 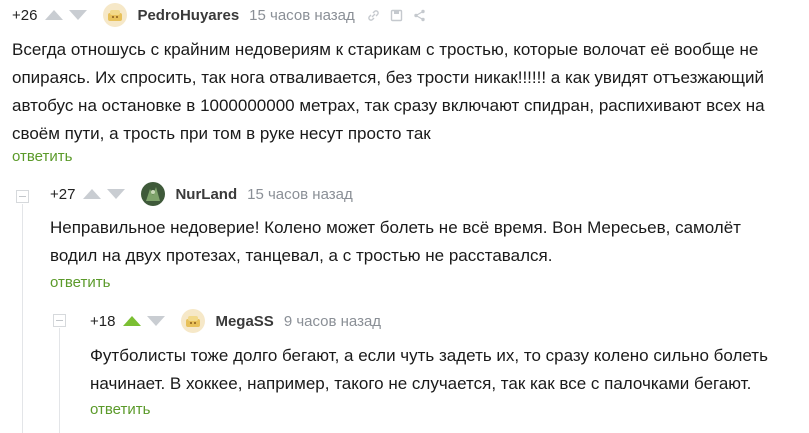 I want to click on comment-header: +27 NurLand 15 часов назад, so click(x=201, y=194).